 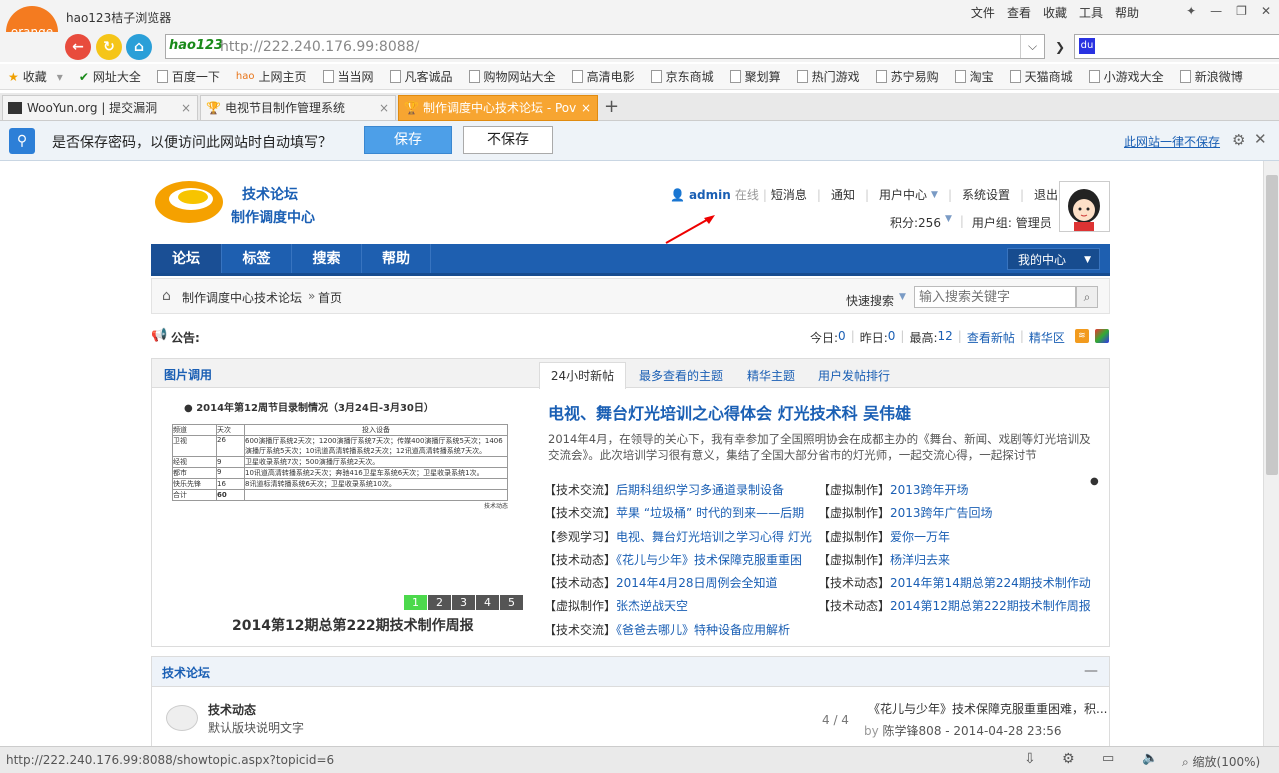 I want to click on bookmark-item: 苏宁易购, so click(x=907, y=76).